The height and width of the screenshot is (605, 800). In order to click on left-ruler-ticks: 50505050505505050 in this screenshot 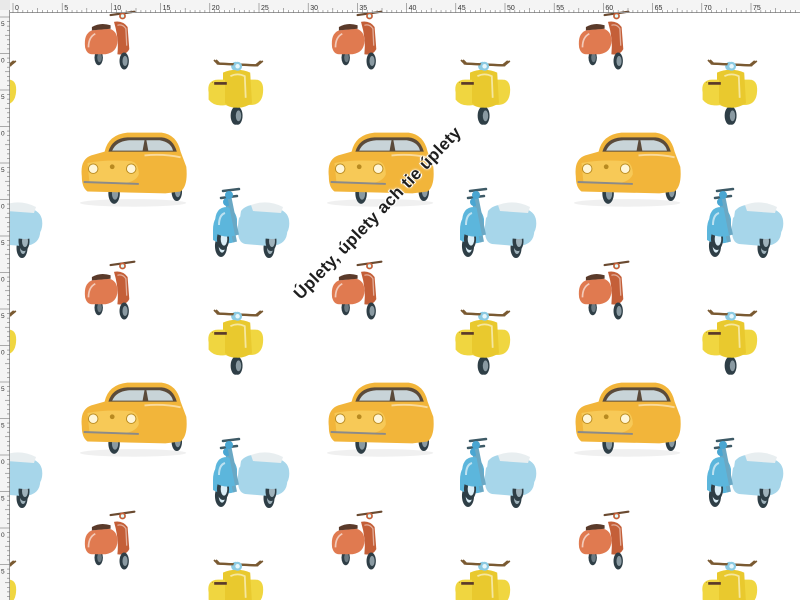, I will do `click(5, 300)`.